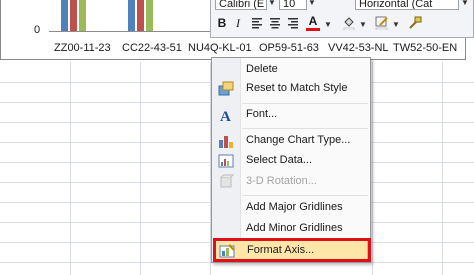 The image size is (474, 275). I want to click on font-color-letter: A, so click(313, 21).